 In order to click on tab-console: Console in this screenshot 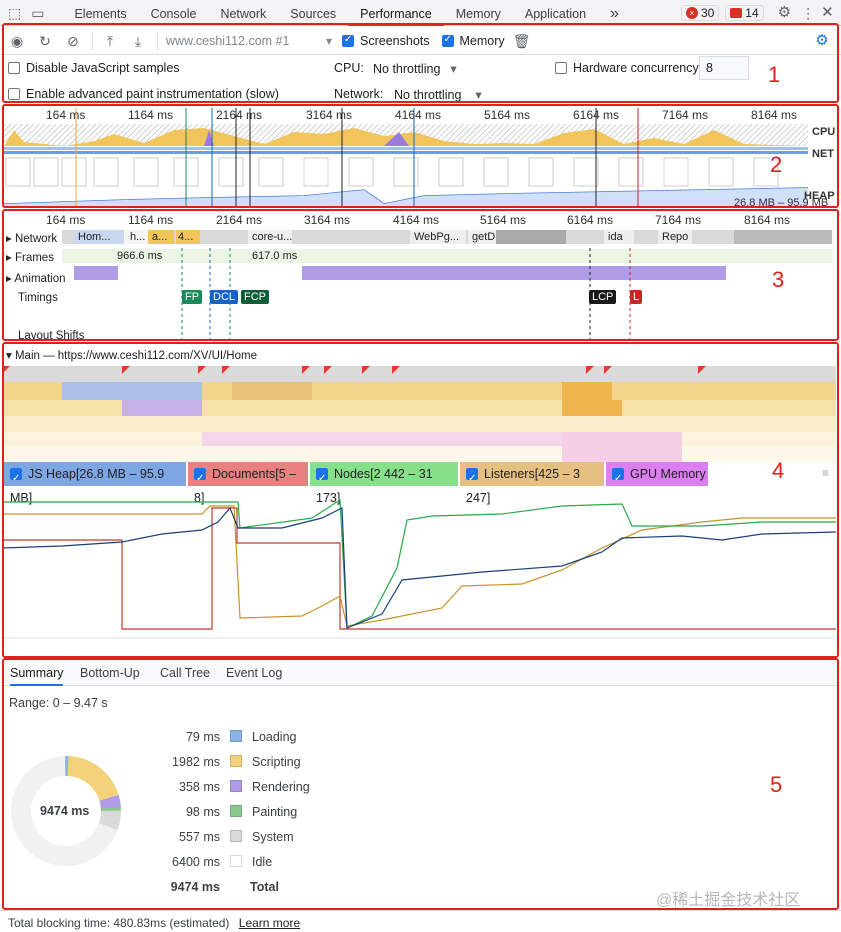, I will do `click(174, 13)`.